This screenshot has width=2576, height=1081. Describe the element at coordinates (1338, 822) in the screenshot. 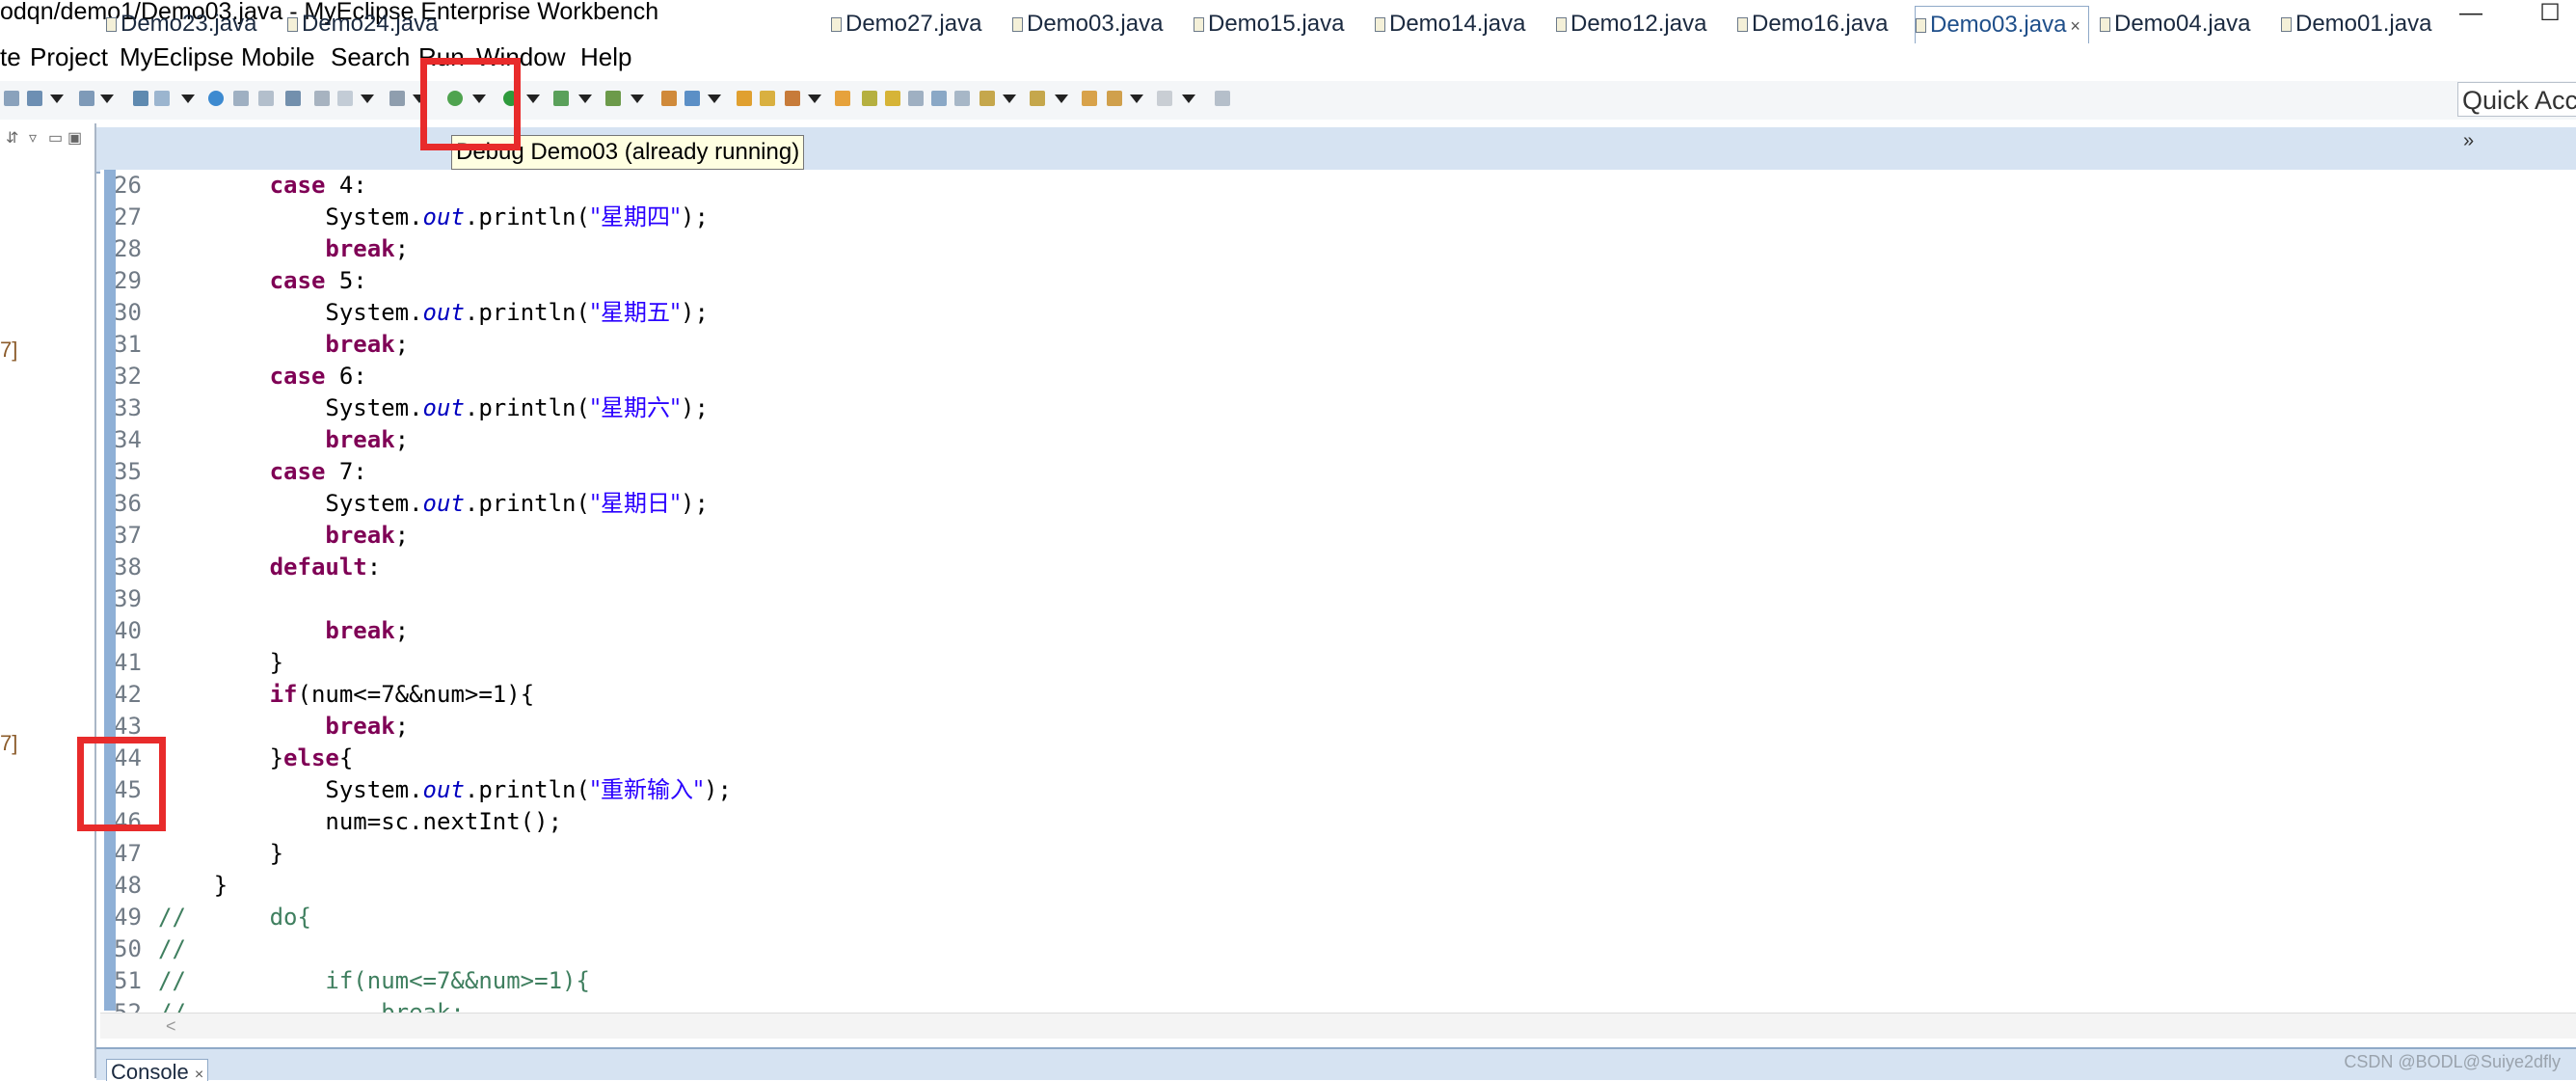

I see `code-line: 46 num=sc.nextInt();` at that location.